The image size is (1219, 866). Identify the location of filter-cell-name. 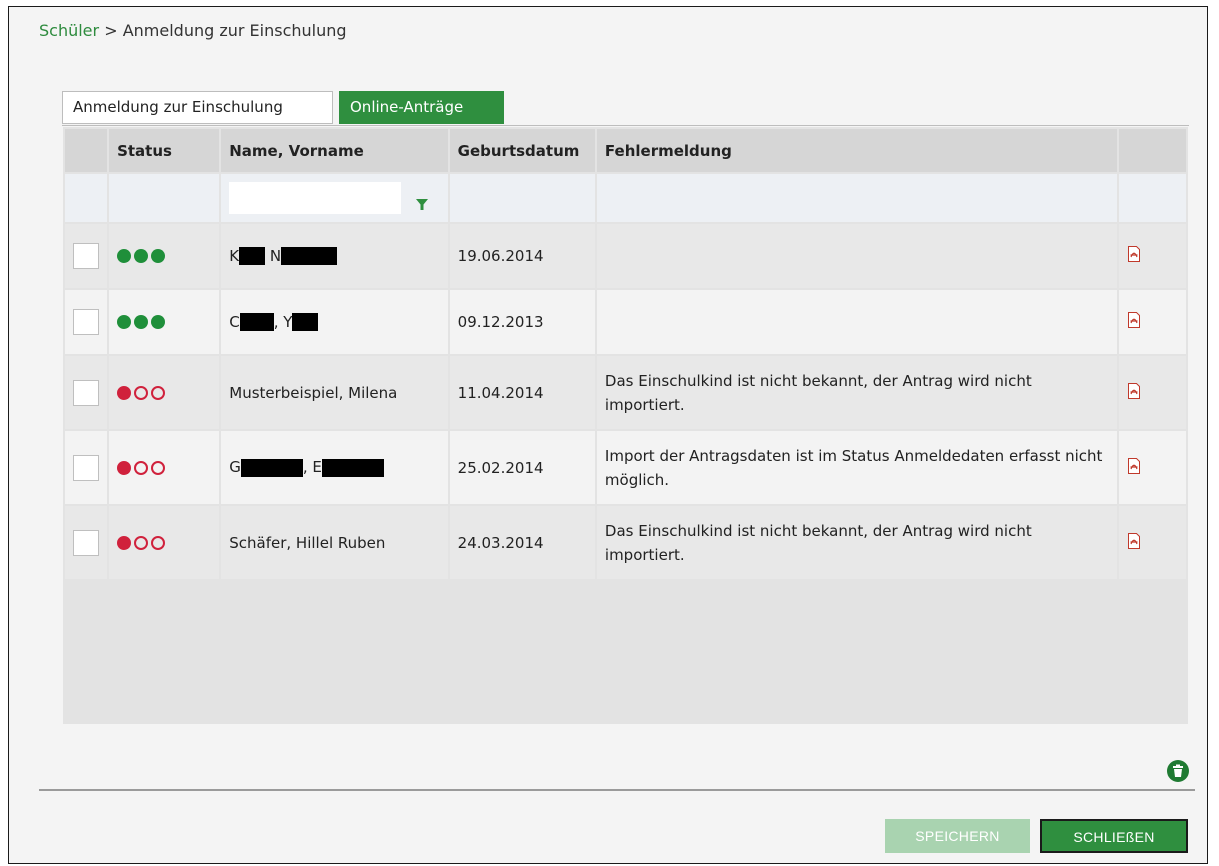
(334, 198).